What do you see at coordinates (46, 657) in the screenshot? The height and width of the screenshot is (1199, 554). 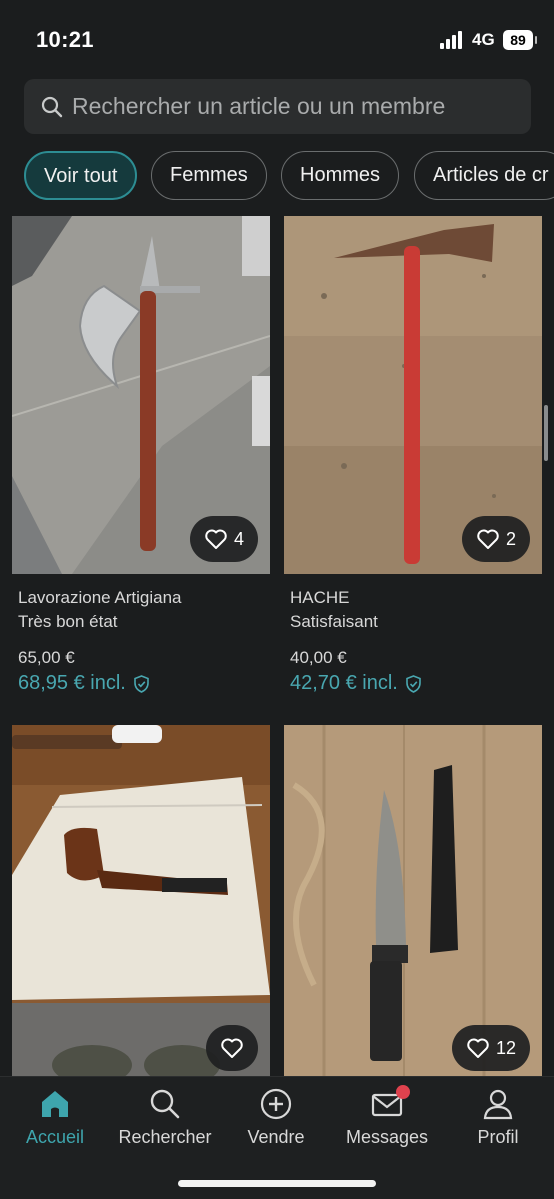 I see `product-price: 65,00 €` at bounding box center [46, 657].